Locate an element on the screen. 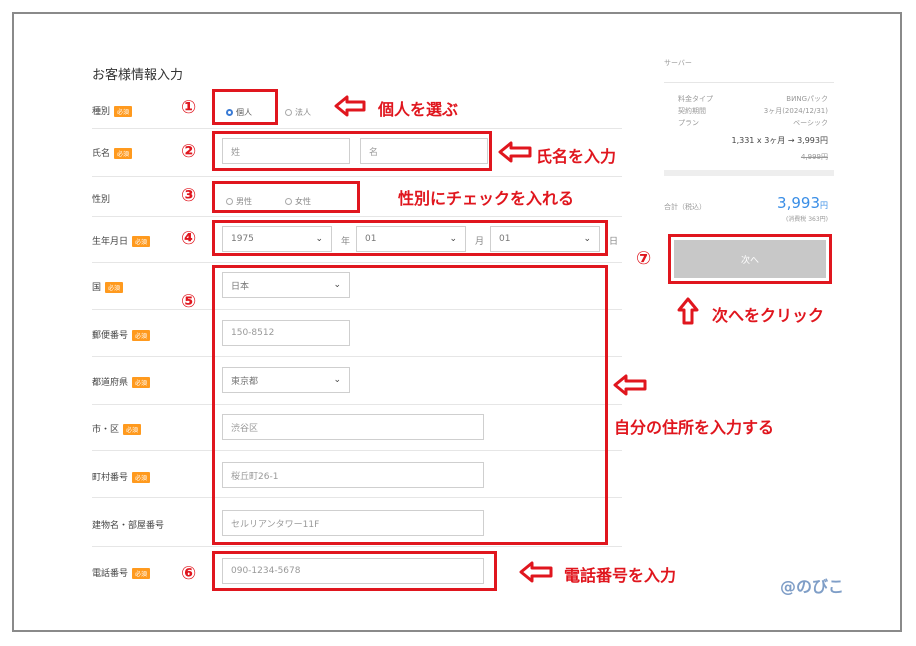 The height and width of the screenshot is (646, 916). summary-key: プラン is located at coordinates (688, 123).